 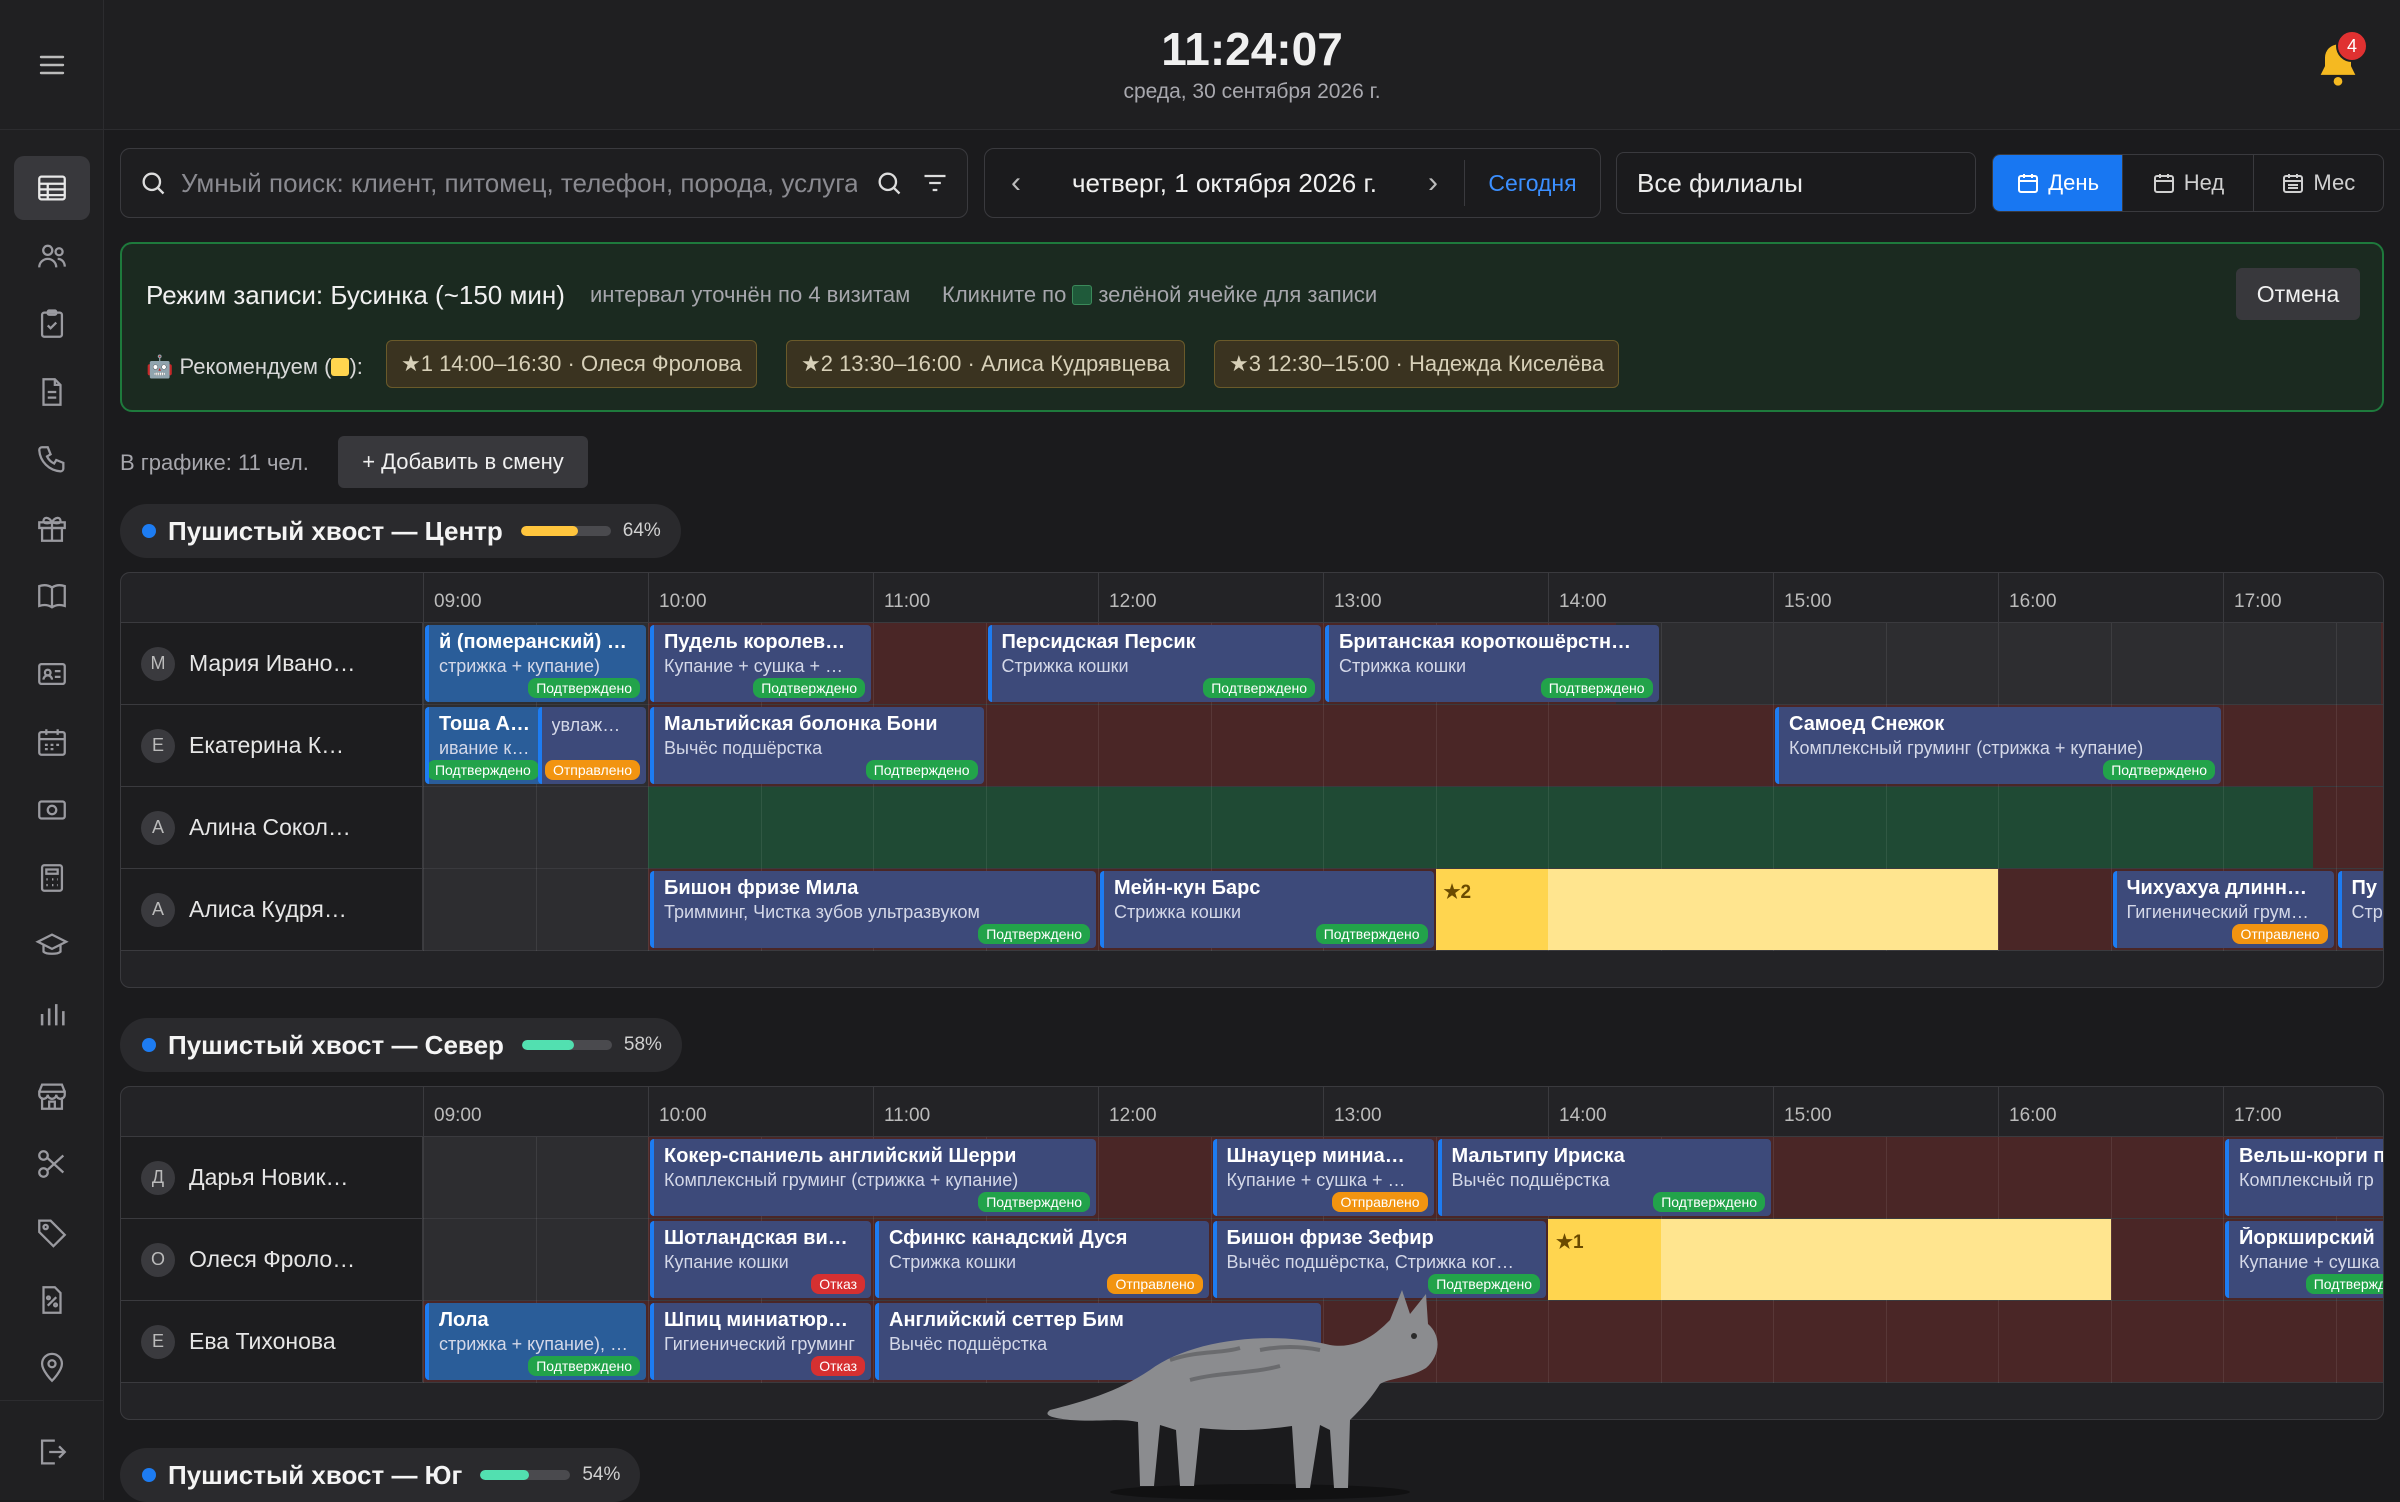 I want to click on recommended-slot-label: ★1, so click(x=1604, y=1259).